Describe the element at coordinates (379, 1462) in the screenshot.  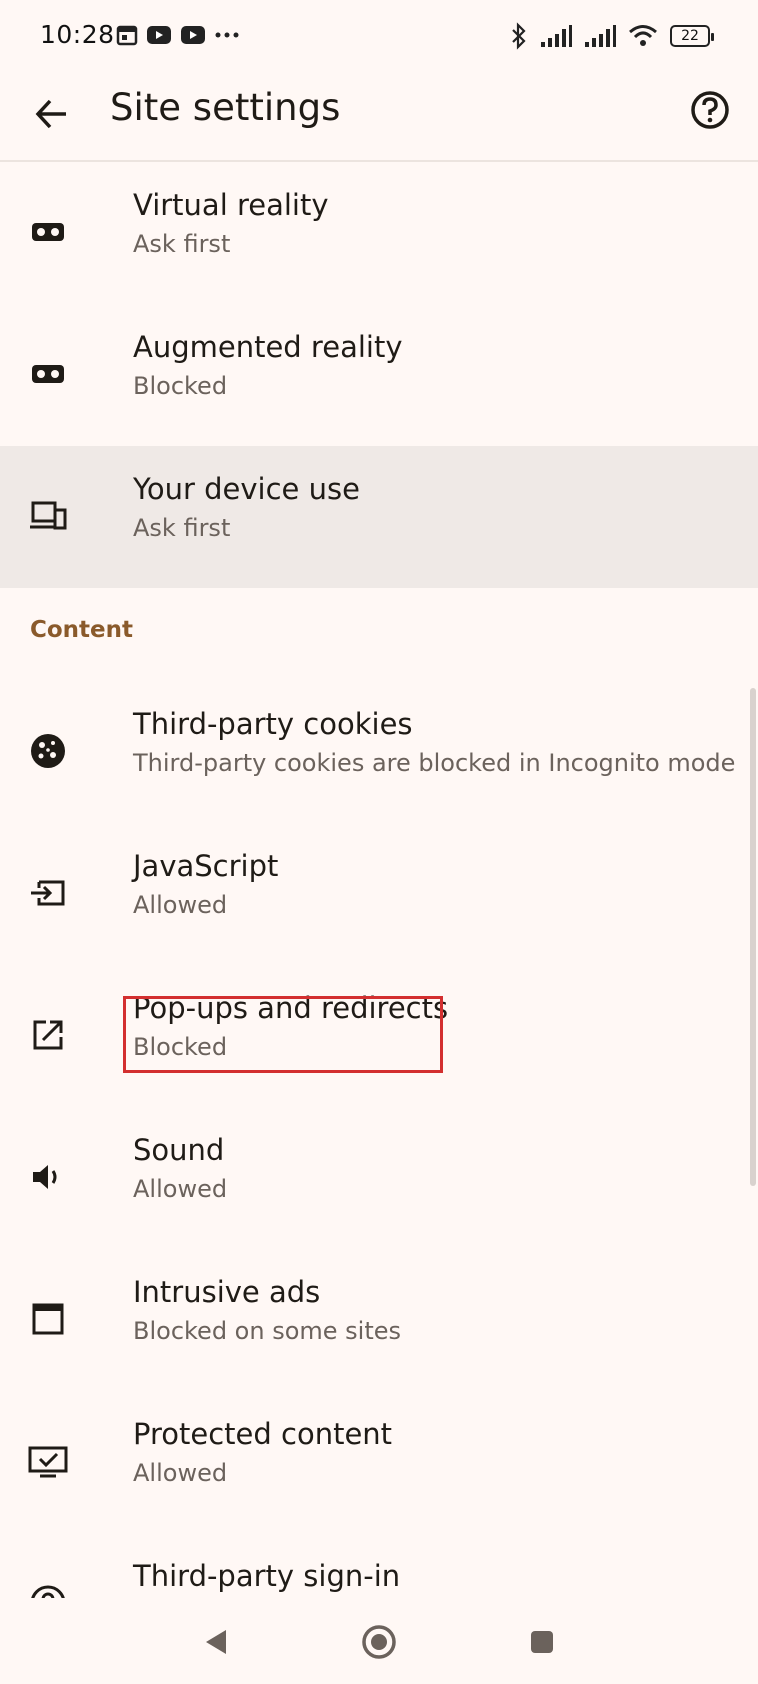
I see `setting-protected-content: Protected content Allowed` at that location.